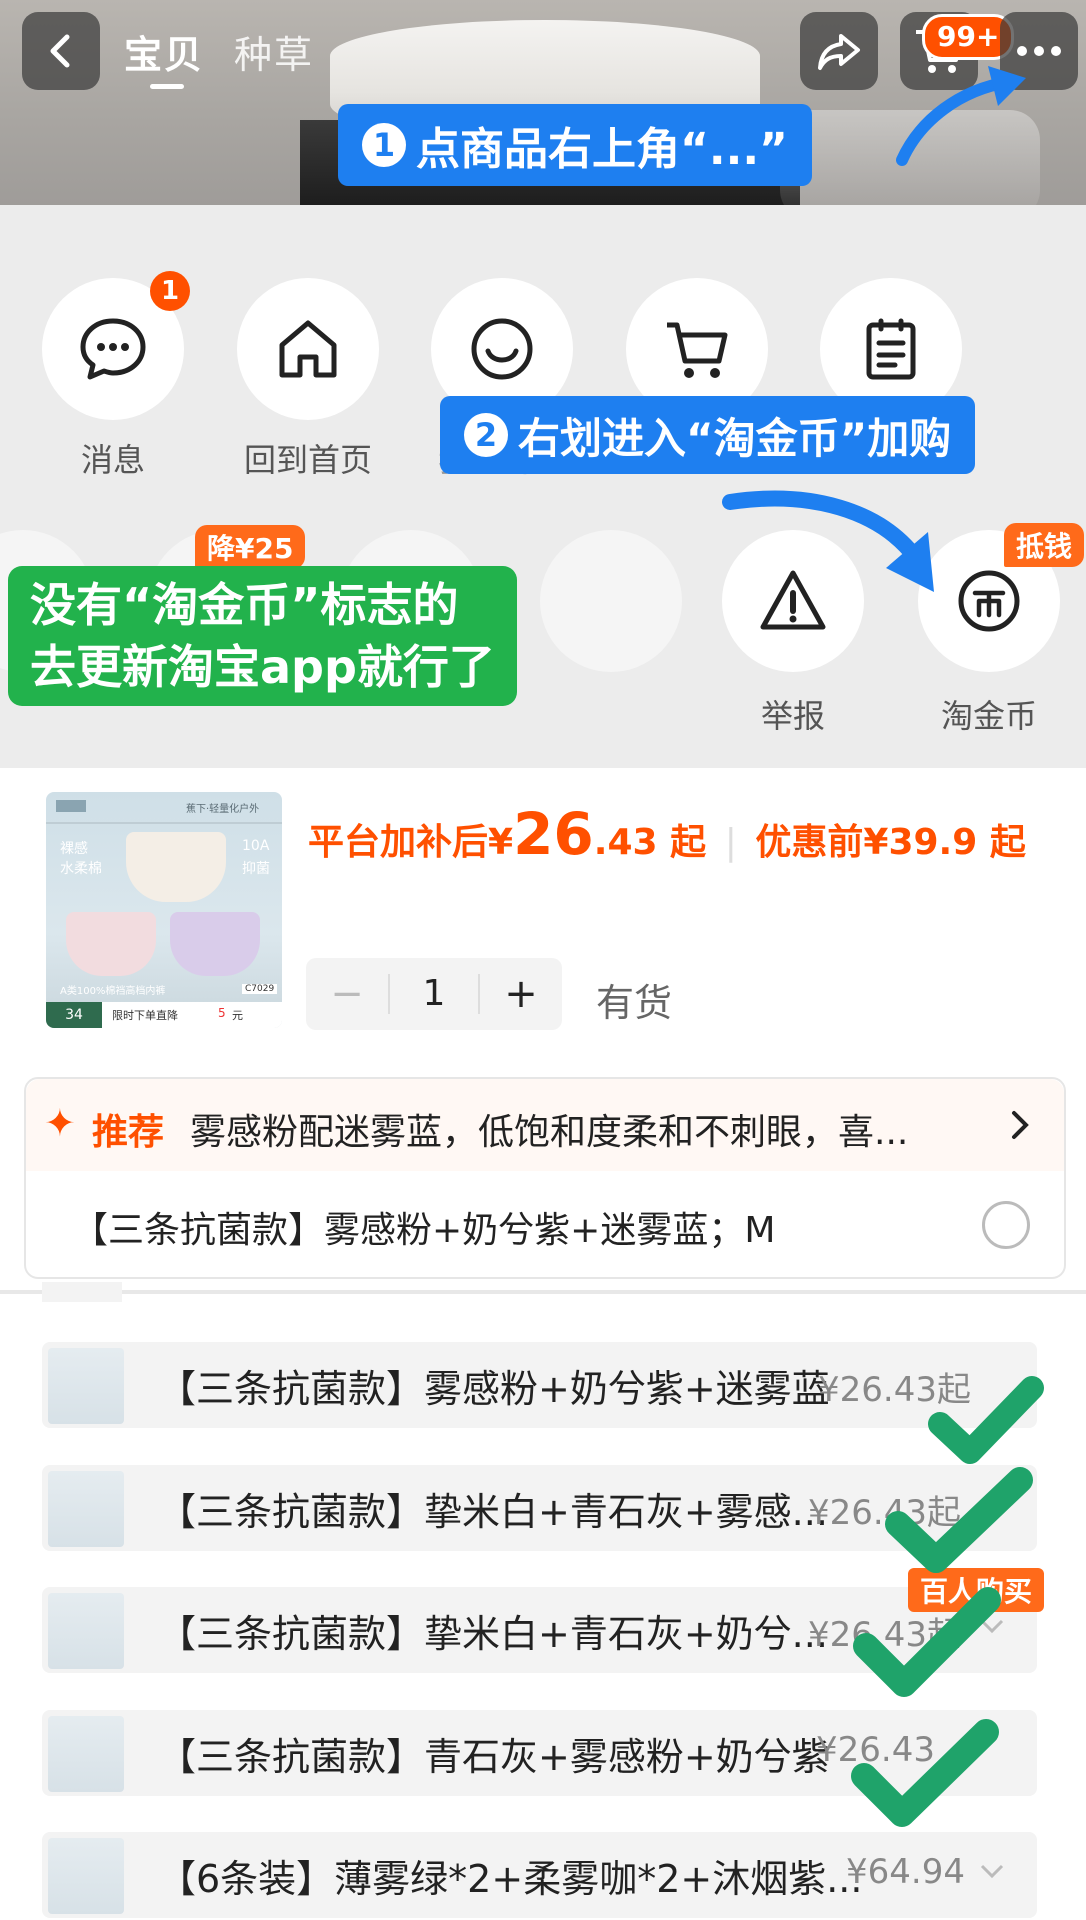 The width and height of the screenshot is (1086, 1920). Describe the element at coordinates (113, 991) in the screenshot. I see `thumb-bottom-text: A类100%棉裆高档内裤` at that location.